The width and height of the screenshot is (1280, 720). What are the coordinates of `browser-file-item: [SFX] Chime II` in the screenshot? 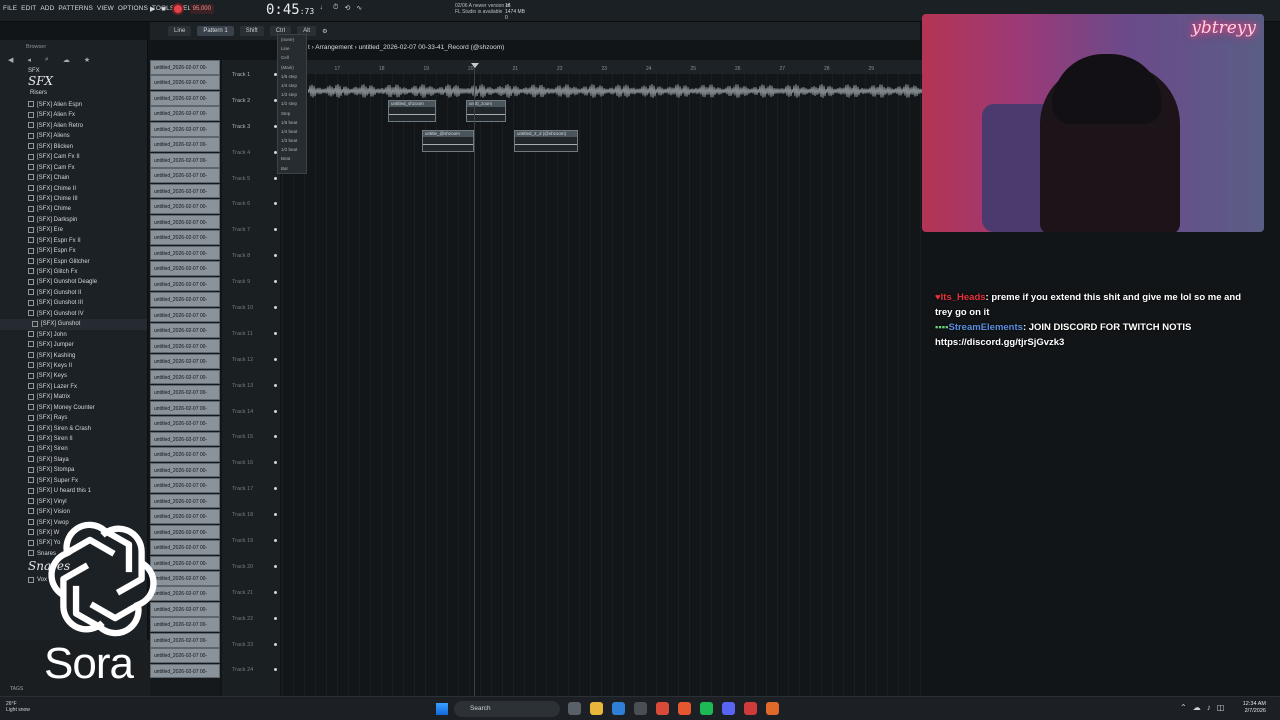 It's located at (73, 189).